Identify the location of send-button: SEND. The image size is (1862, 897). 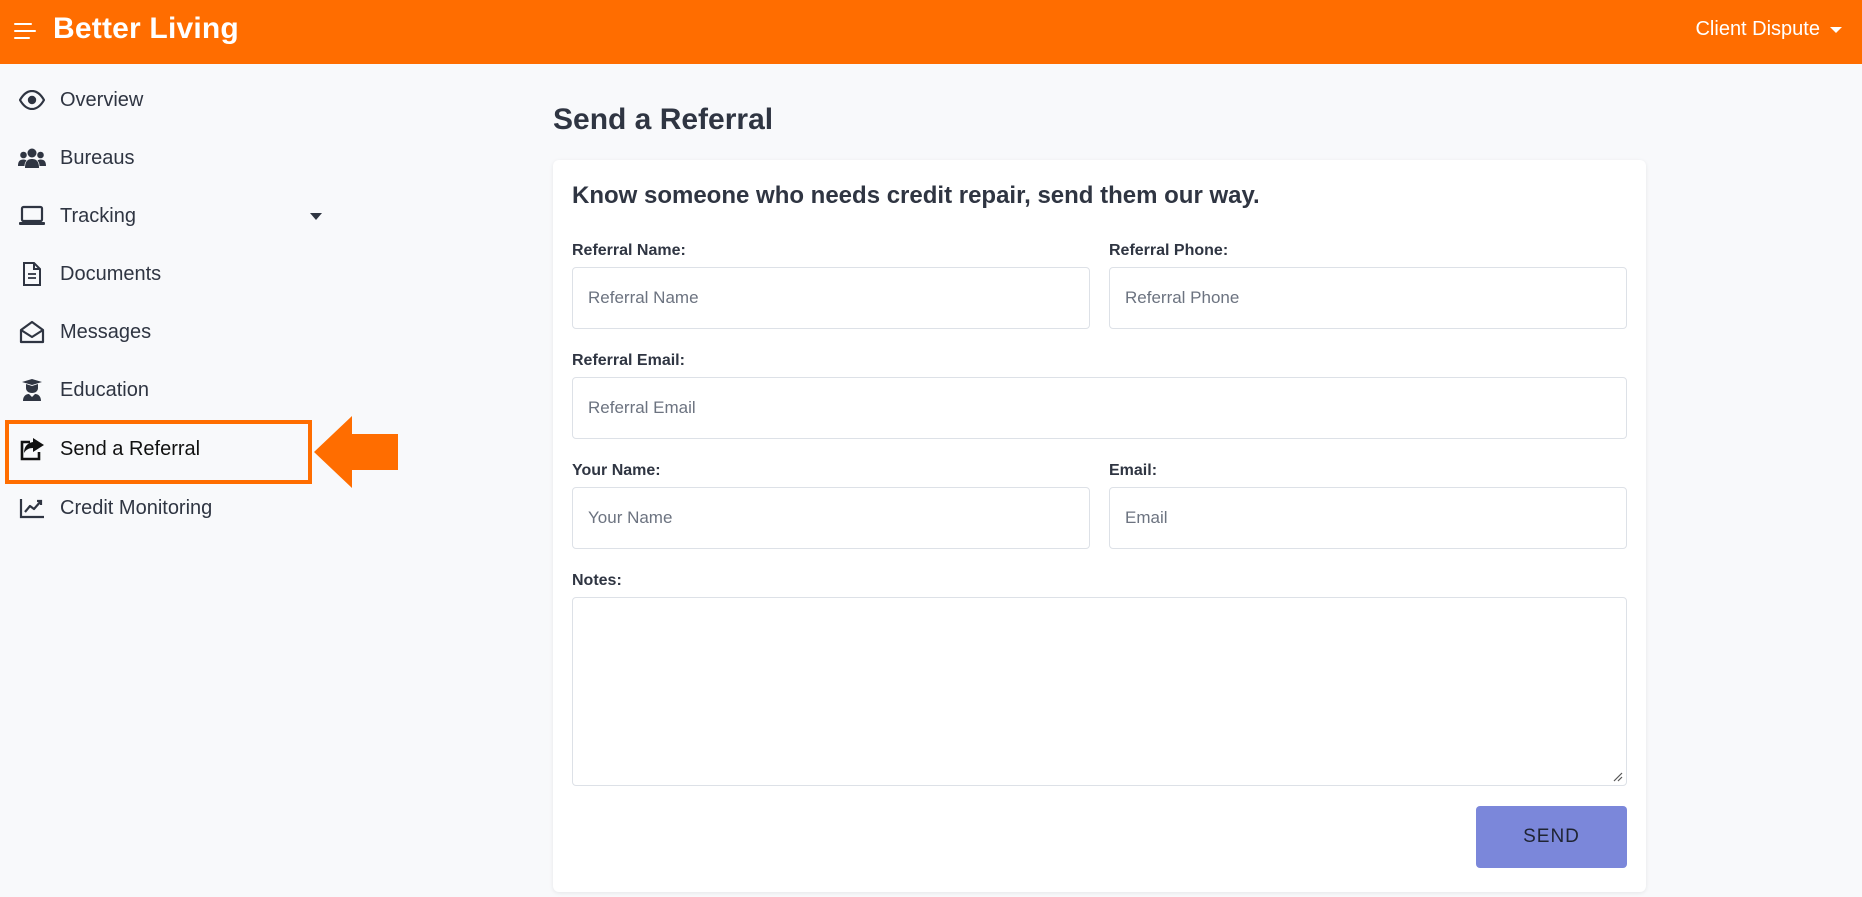
(1551, 837).